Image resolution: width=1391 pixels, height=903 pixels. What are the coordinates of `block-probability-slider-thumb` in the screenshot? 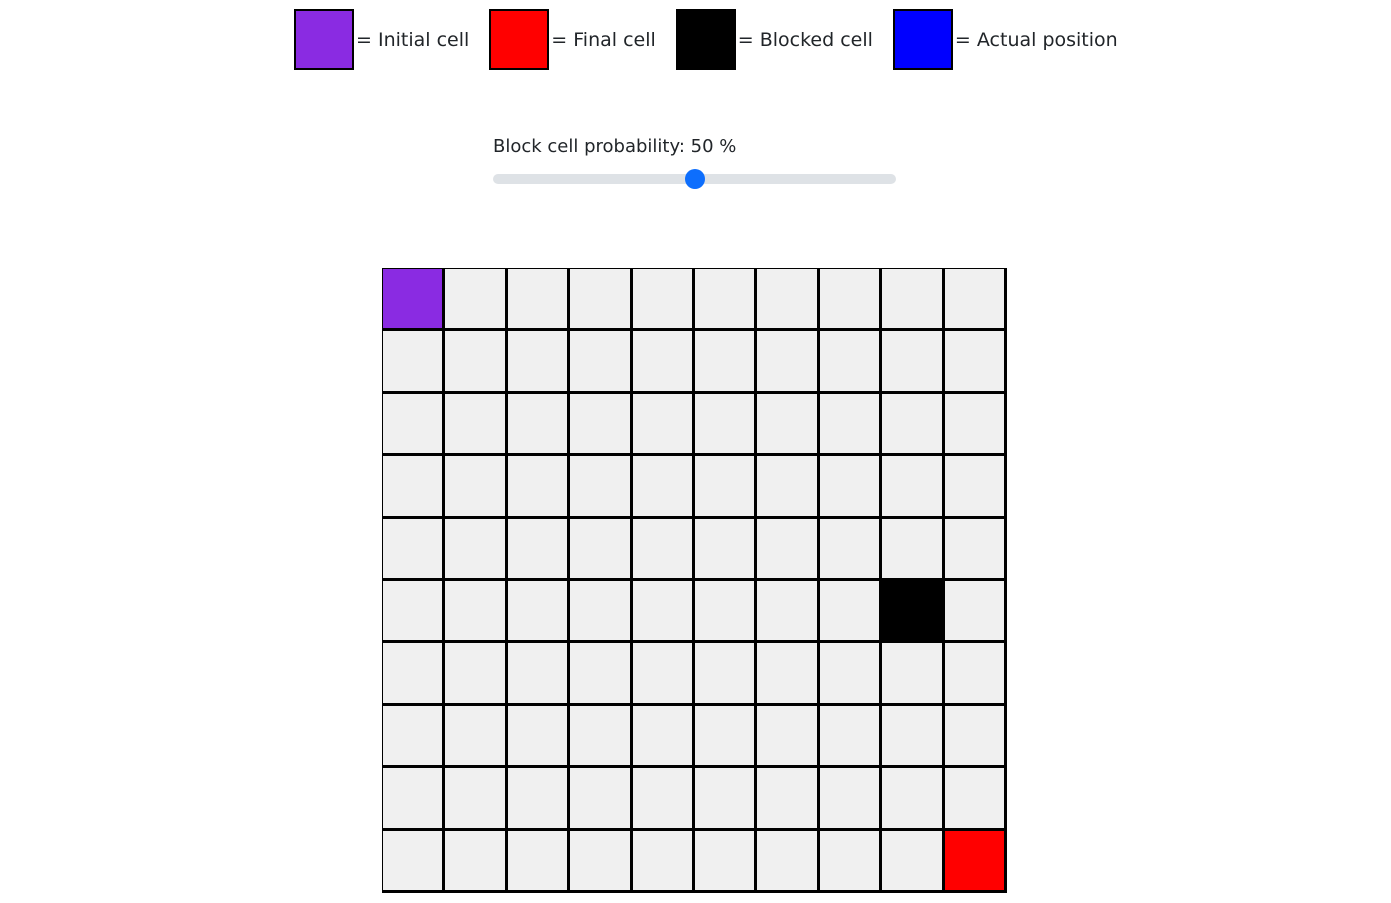 It's located at (694, 179).